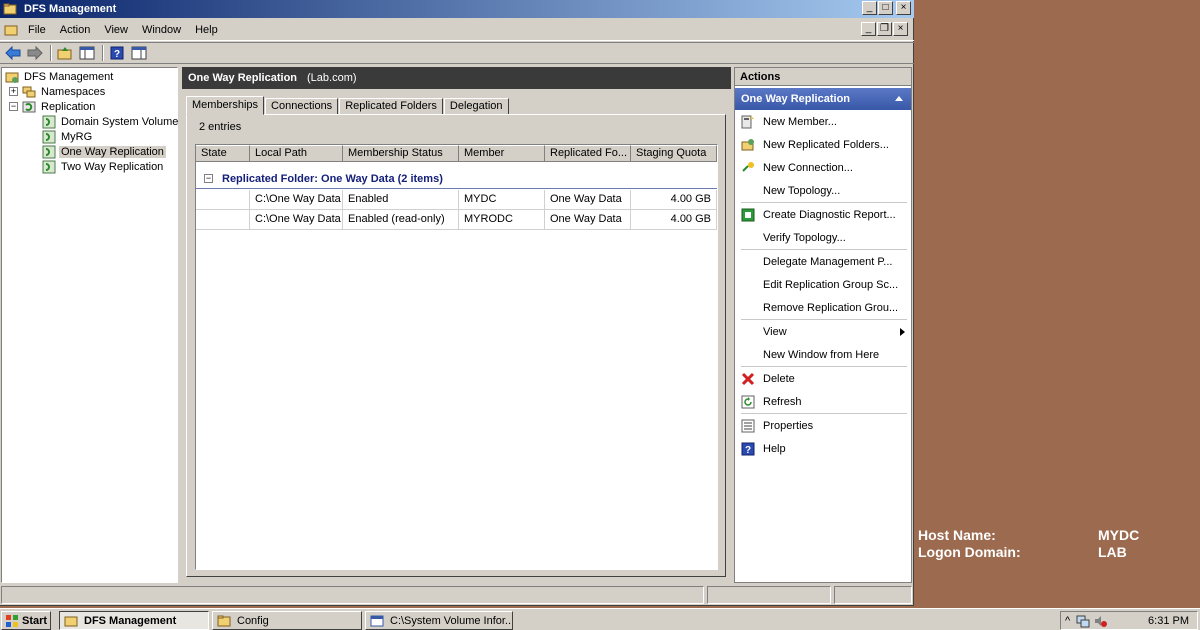 This screenshot has height=630, width=1200. I want to click on menu-view: View, so click(116, 30).